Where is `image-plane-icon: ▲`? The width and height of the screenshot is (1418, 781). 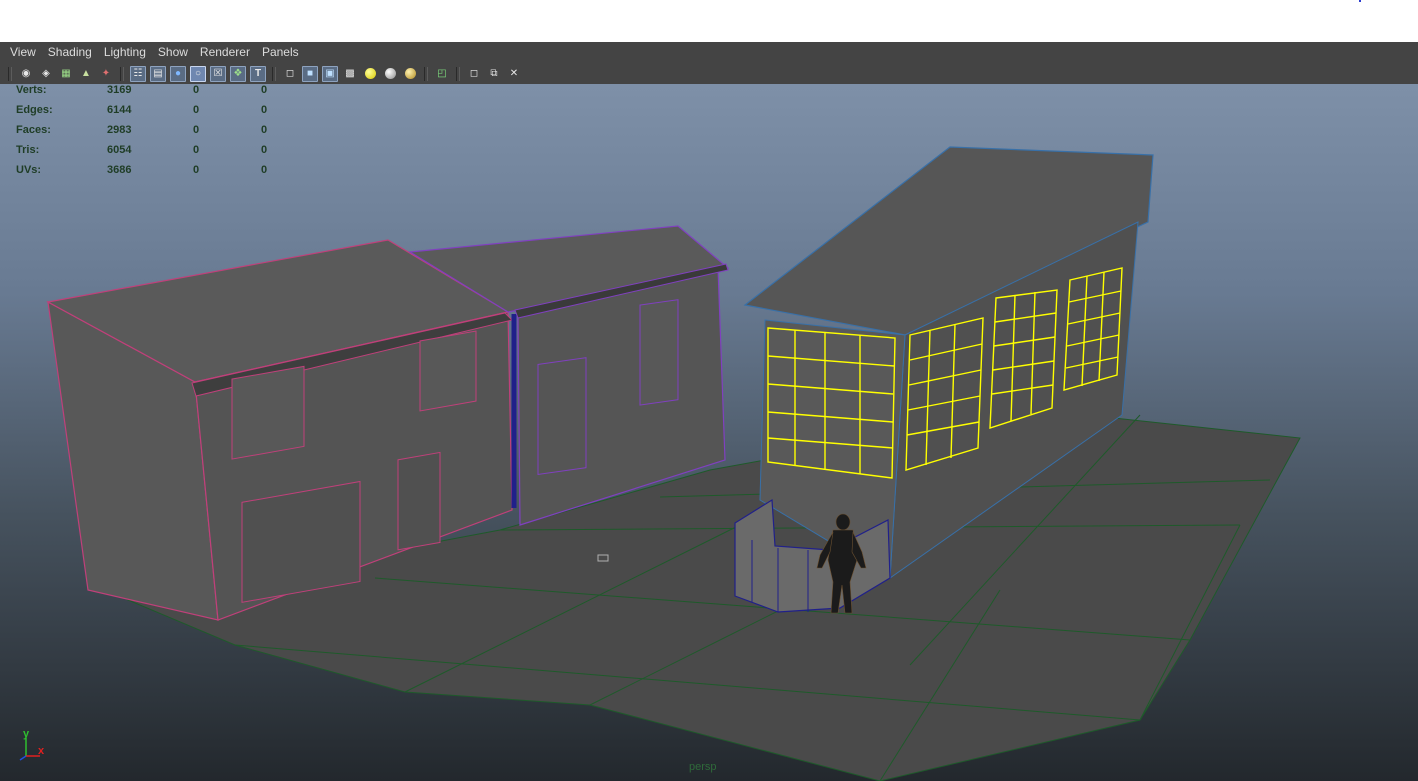
image-plane-icon: ▲ is located at coordinates (86, 74).